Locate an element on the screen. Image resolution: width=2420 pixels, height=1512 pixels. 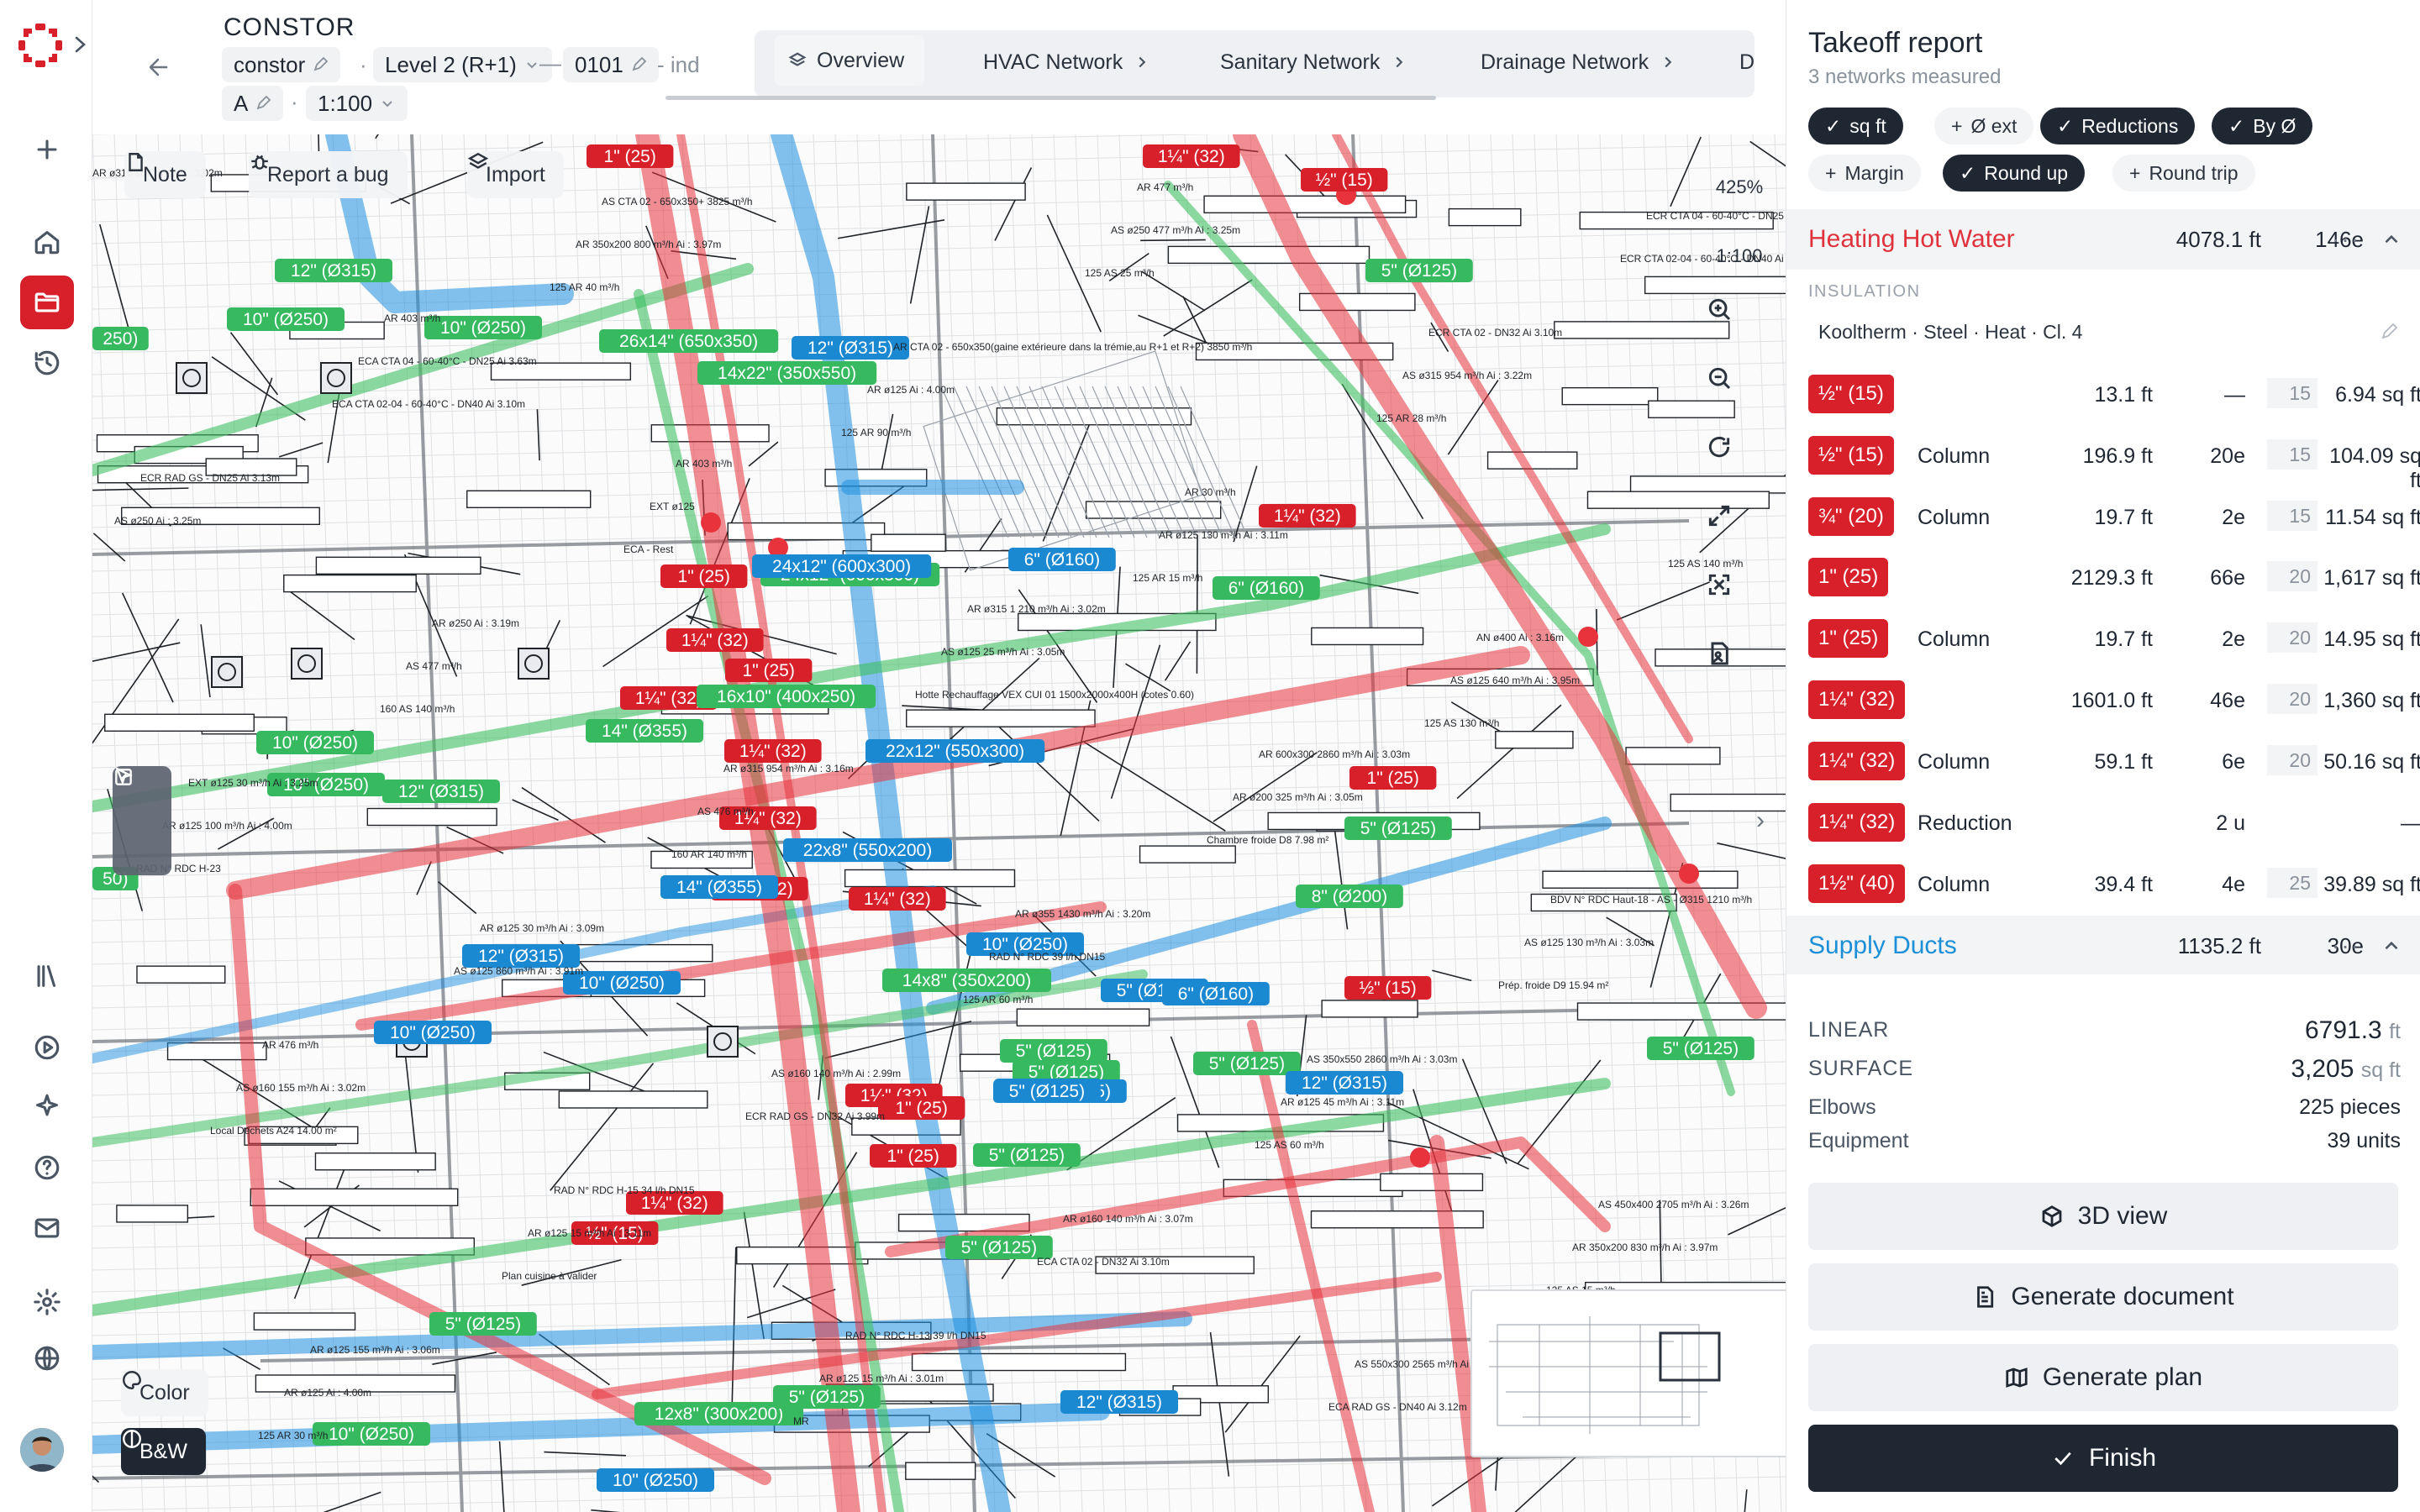
color-mode-button: Color is located at coordinates (165, 1392).